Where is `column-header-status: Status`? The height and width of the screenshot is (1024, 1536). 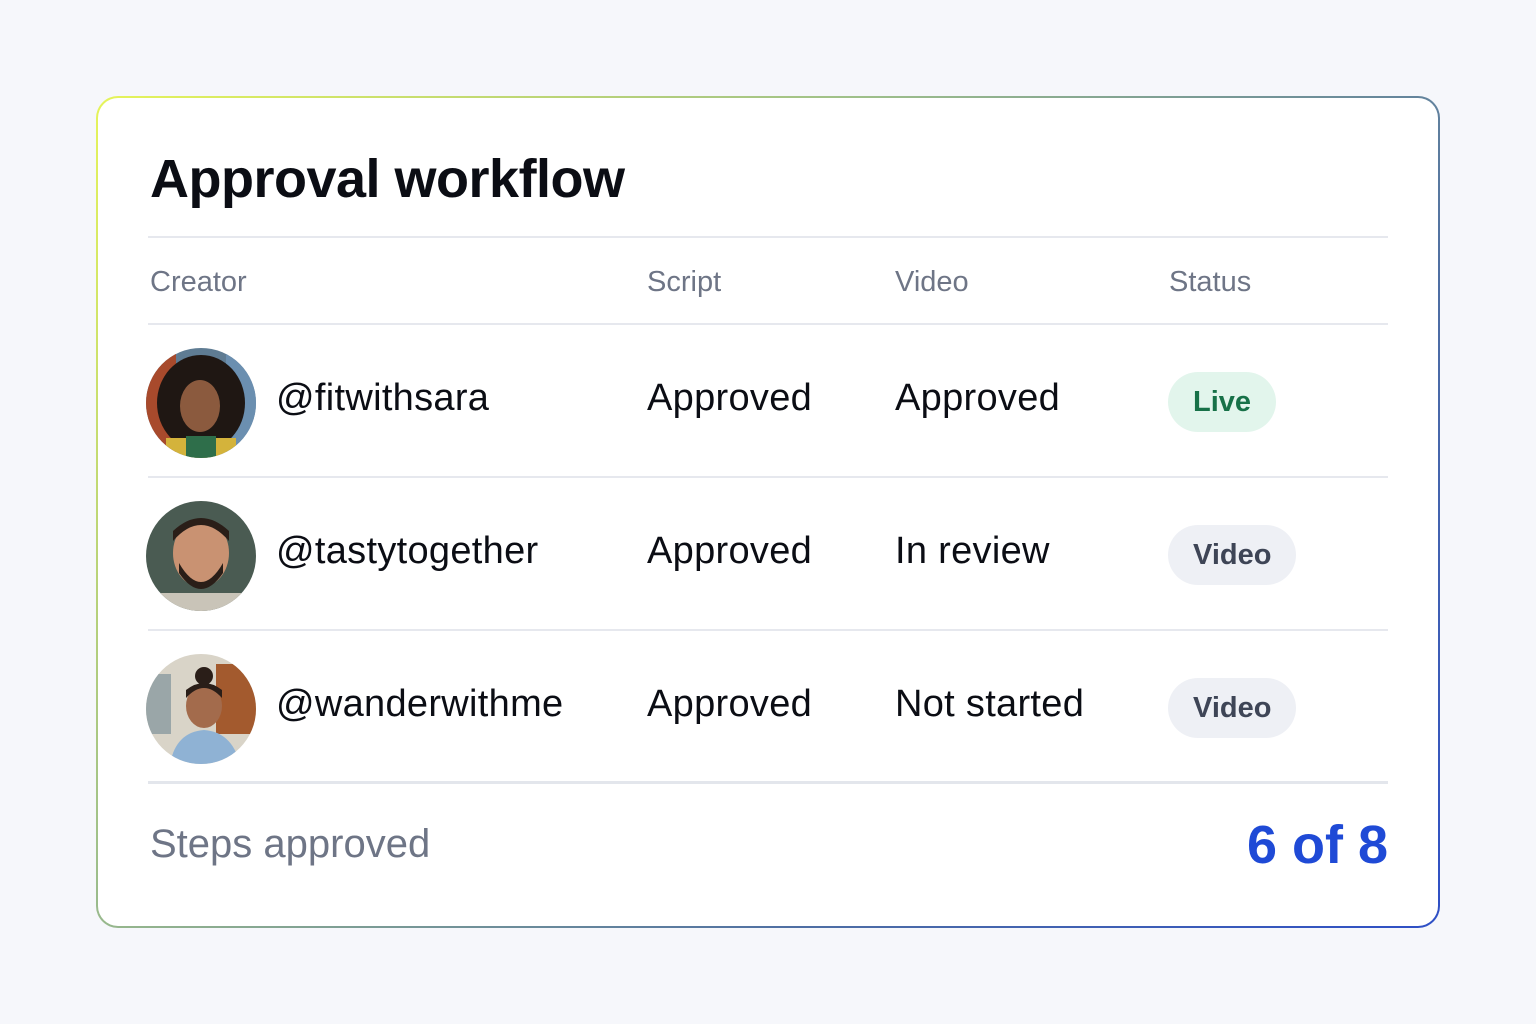 column-header-status: Status is located at coordinates (1210, 282).